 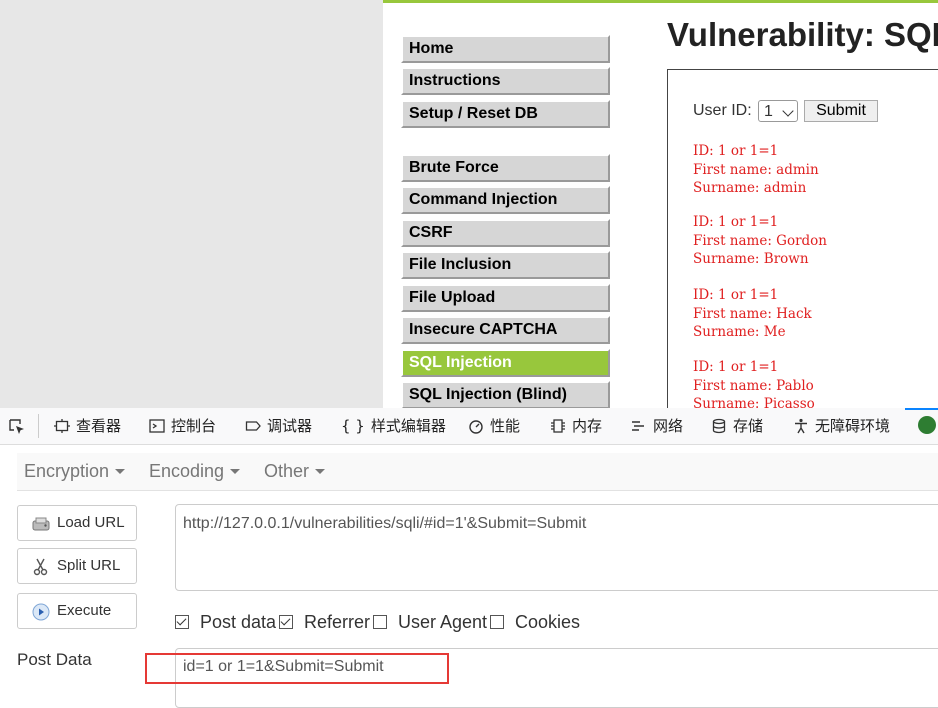 I want to click on split-url-label: Split URL, so click(x=89, y=565).